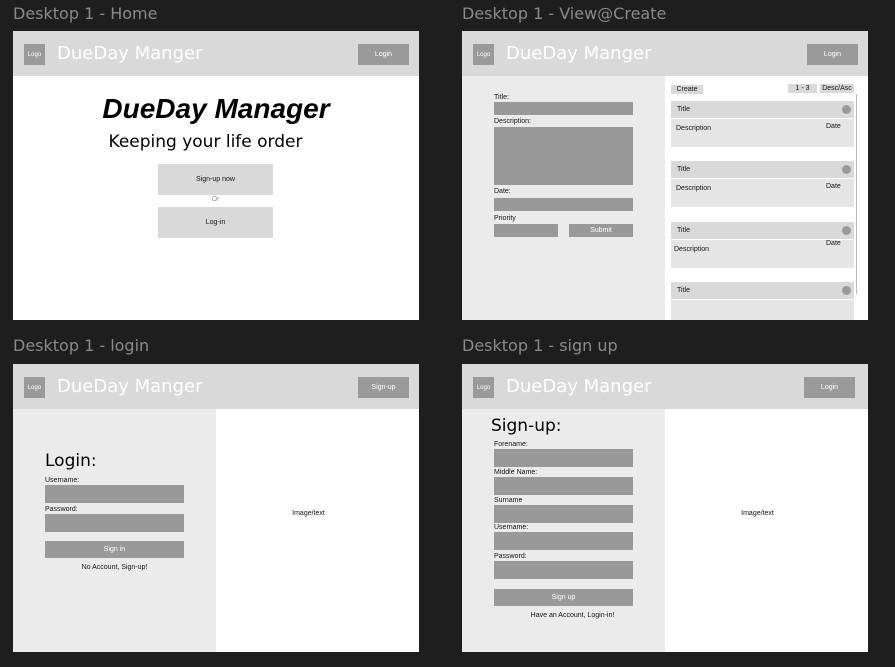 This screenshot has height=667, width=895. I want to click on signin-button: Sign in, so click(114, 549).